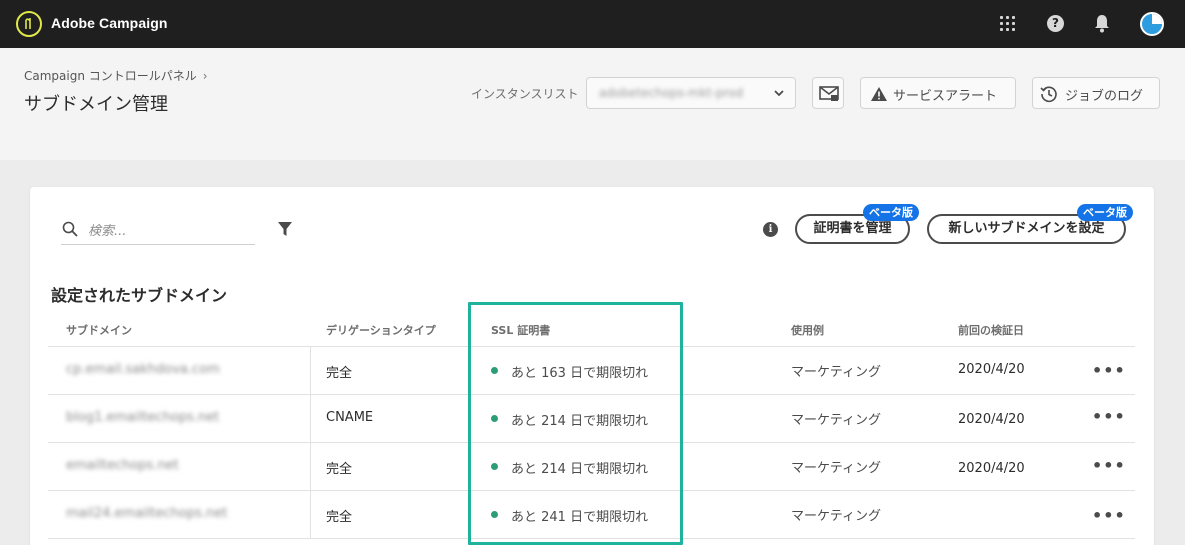 This screenshot has width=1185, height=545. I want to click on delegation-cell: CNAME, so click(350, 417).